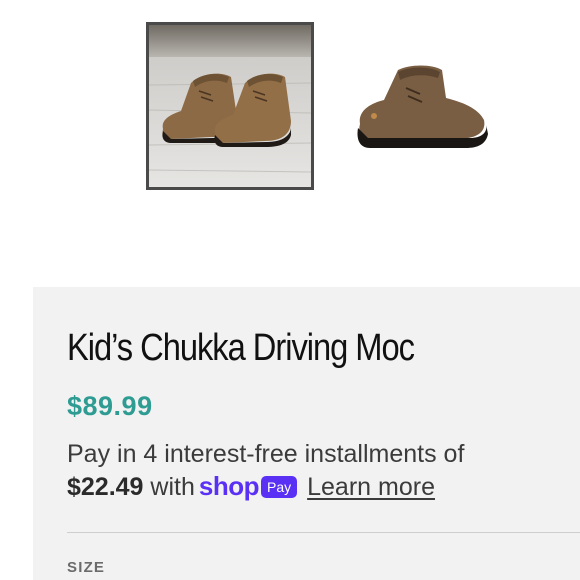 The height and width of the screenshot is (580, 580). Describe the element at coordinates (105, 487) in the screenshot. I see `installment-amount: $22.49` at that location.